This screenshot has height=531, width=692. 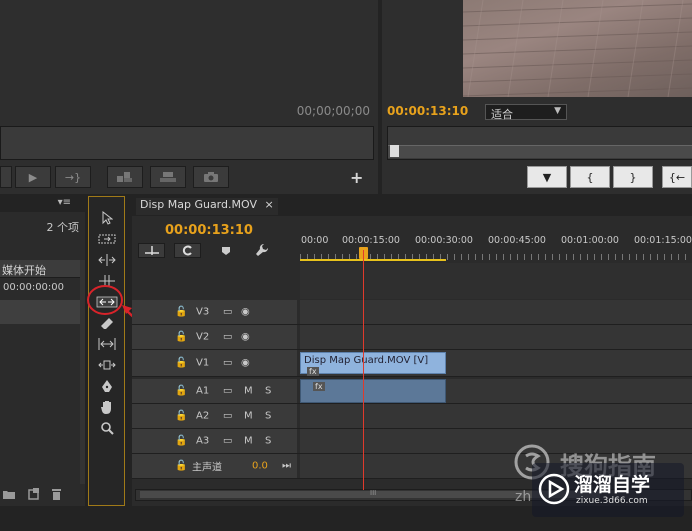 What do you see at coordinates (202, 337) in the screenshot?
I see `track-label-v2: V2` at bounding box center [202, 337].